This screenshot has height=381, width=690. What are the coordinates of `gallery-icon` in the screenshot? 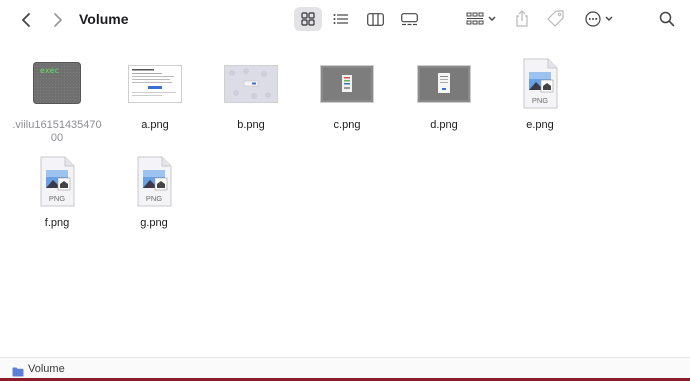 It's located at (409, 18).